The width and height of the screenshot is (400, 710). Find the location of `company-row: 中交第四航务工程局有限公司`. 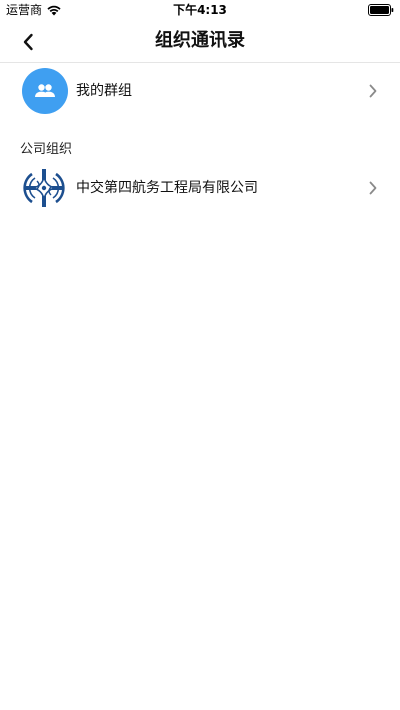

company-row: 中交第四航务工程局有限公司 is located at coordinates (200, 188).